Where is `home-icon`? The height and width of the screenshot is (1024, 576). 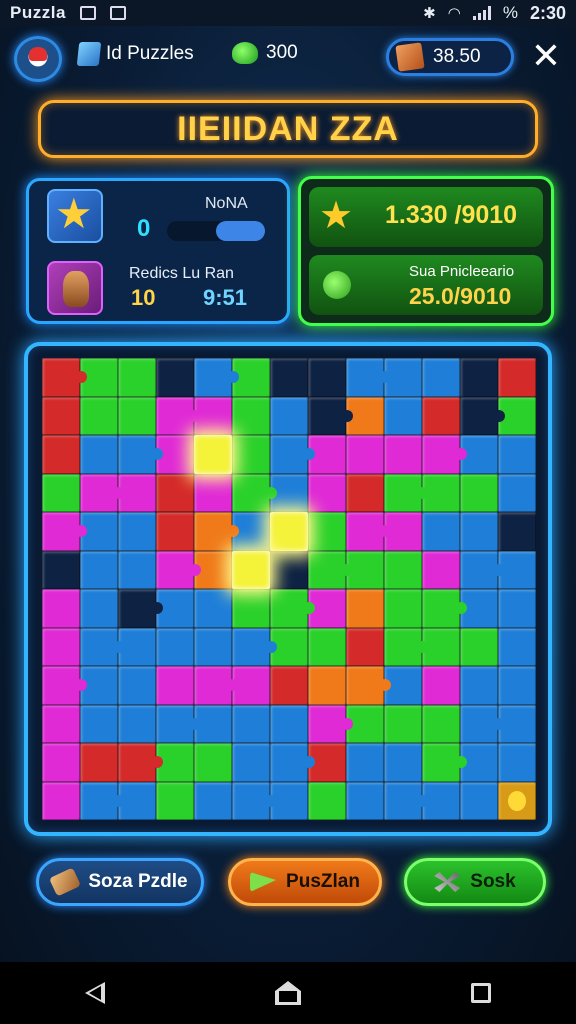 home-icon is located at coordinates (288, 993).